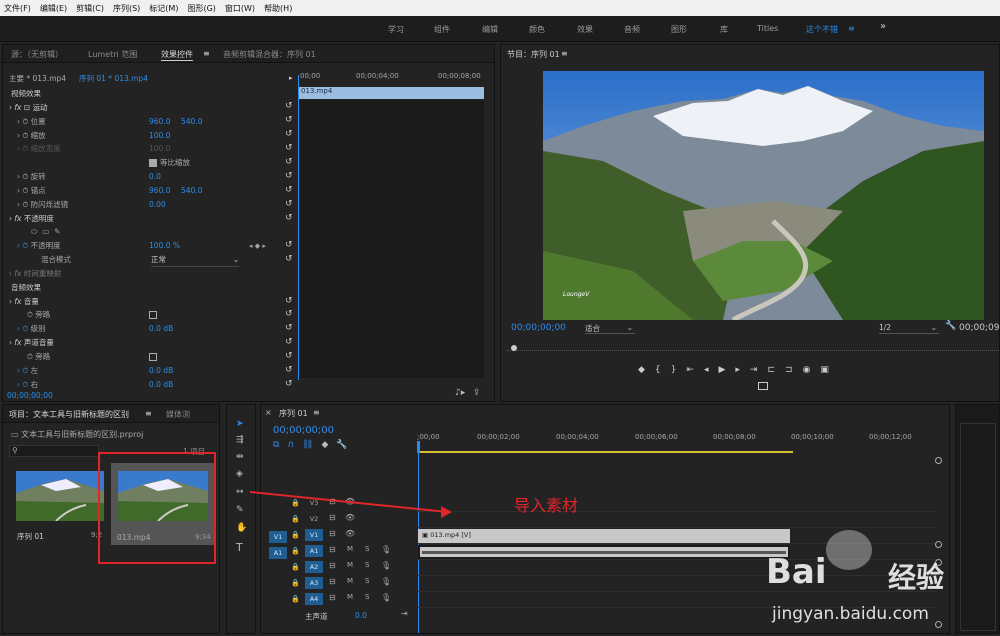  I want to click on paw-logo-icon, so click(849, 550).